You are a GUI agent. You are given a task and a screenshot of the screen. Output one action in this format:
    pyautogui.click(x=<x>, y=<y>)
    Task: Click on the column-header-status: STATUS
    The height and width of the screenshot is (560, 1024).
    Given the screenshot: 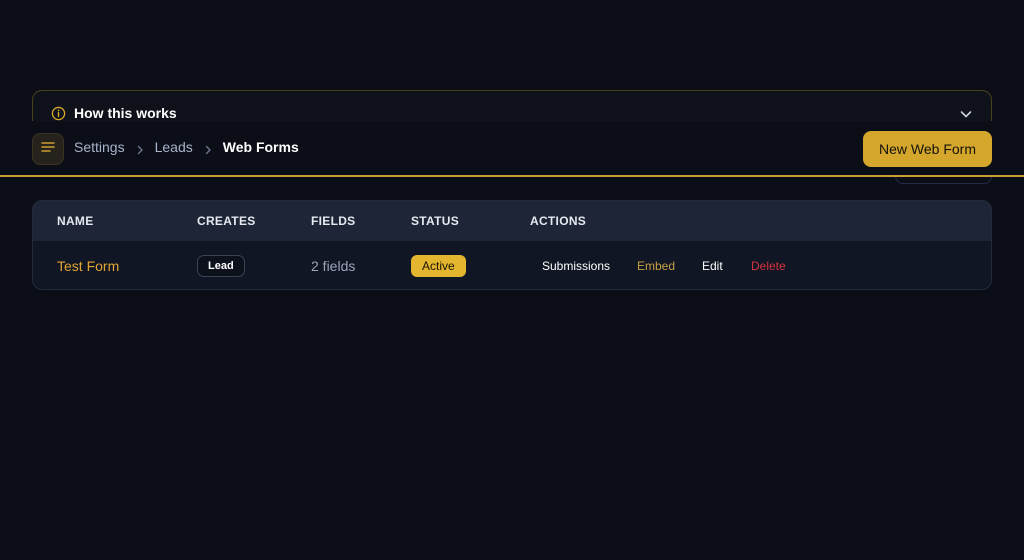 What is the action you would take?
    pyautogui.click(x=435, y=221)
    